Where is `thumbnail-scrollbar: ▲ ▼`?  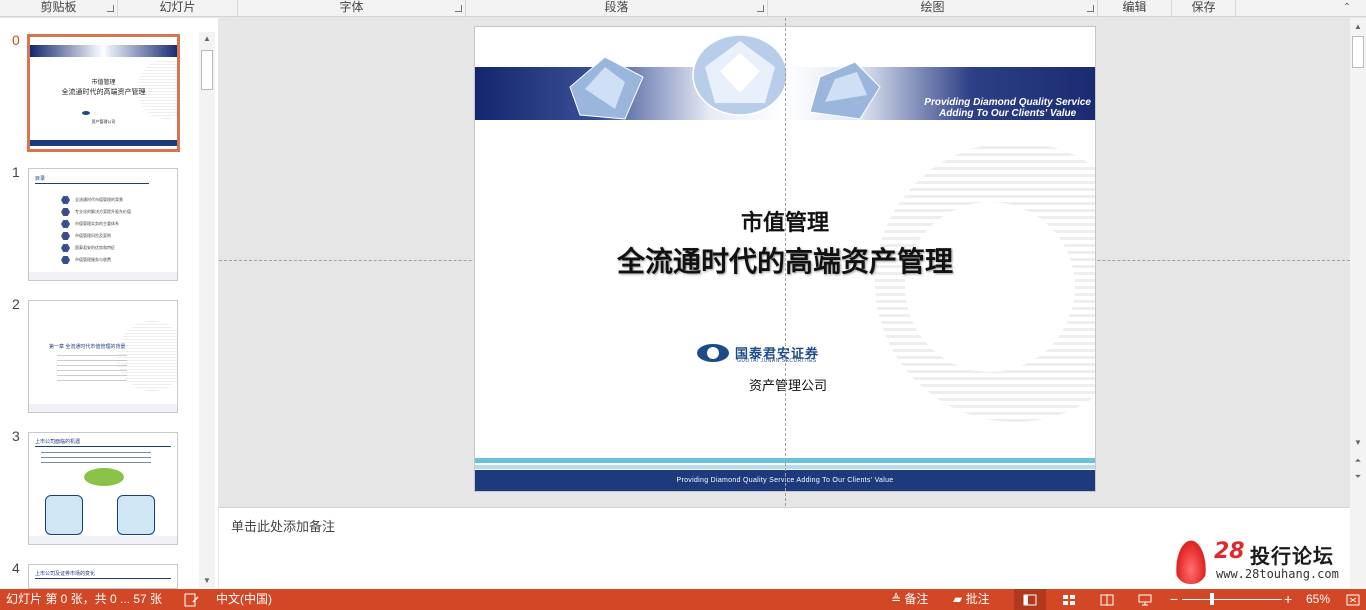
thumbnail-scrollbar: ▲ ▼ is located at coordinates (207, 310).